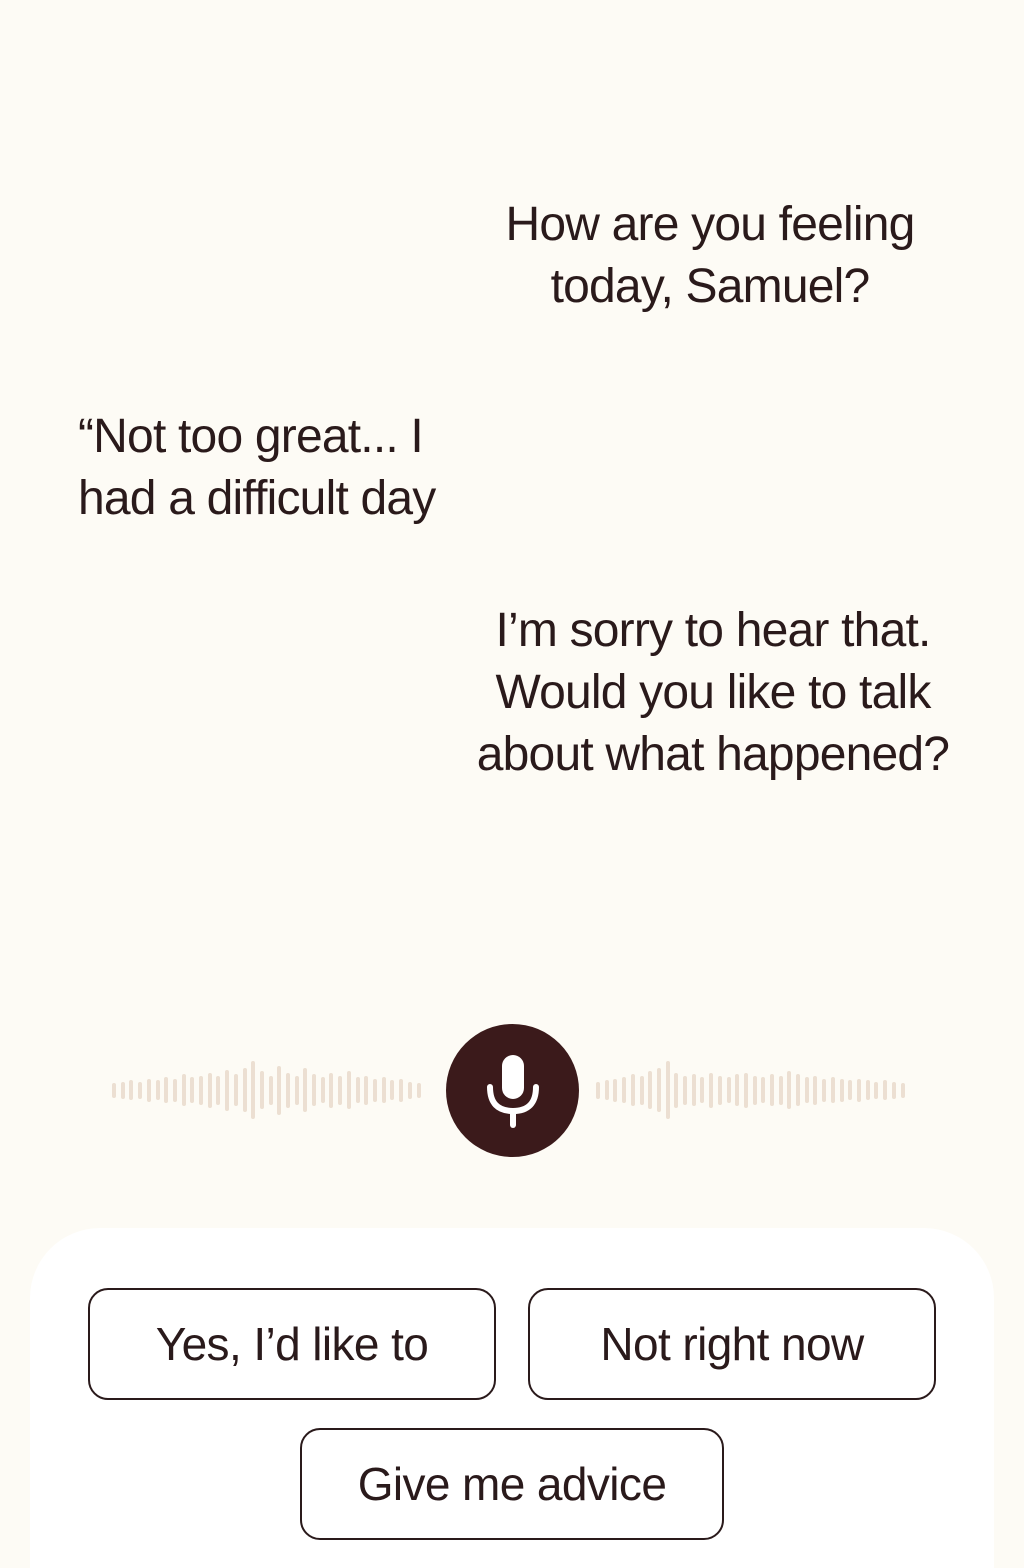  Describe the element at coordinates (710, 286) in the screenshot. I see `message-line: today, Samuel?` at that location.